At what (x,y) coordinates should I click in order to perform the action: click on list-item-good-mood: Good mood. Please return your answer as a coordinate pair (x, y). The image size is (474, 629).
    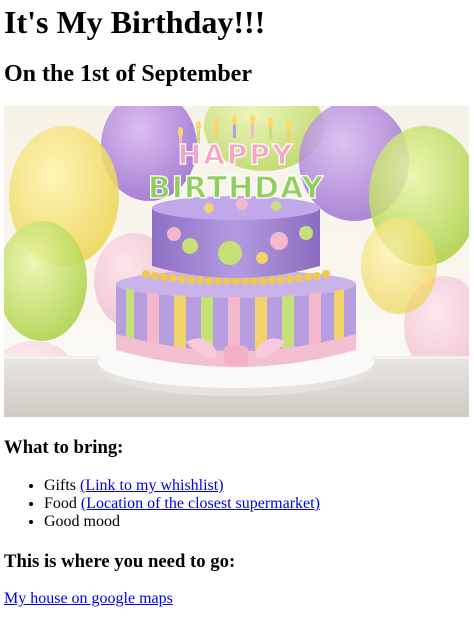
    Looking at the image, I should click on (182, 522).